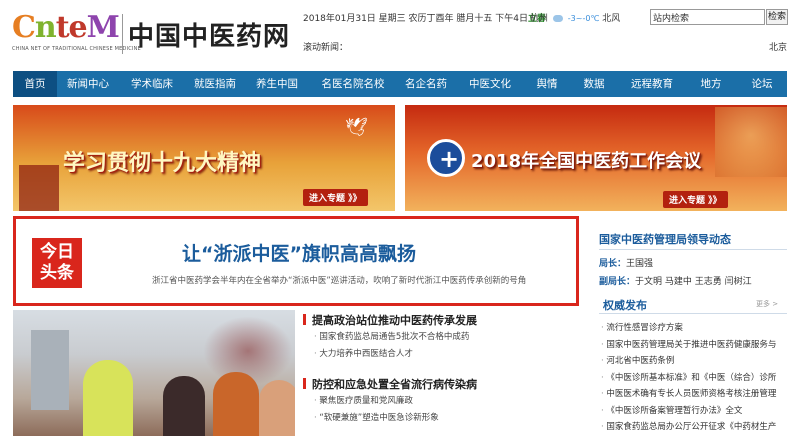 This screenshot has width=800, height=436. What do you see at coordinates (613, 264) in the screenshot?
I see `leader-role: 局长：` at bounding box center [613, 264].